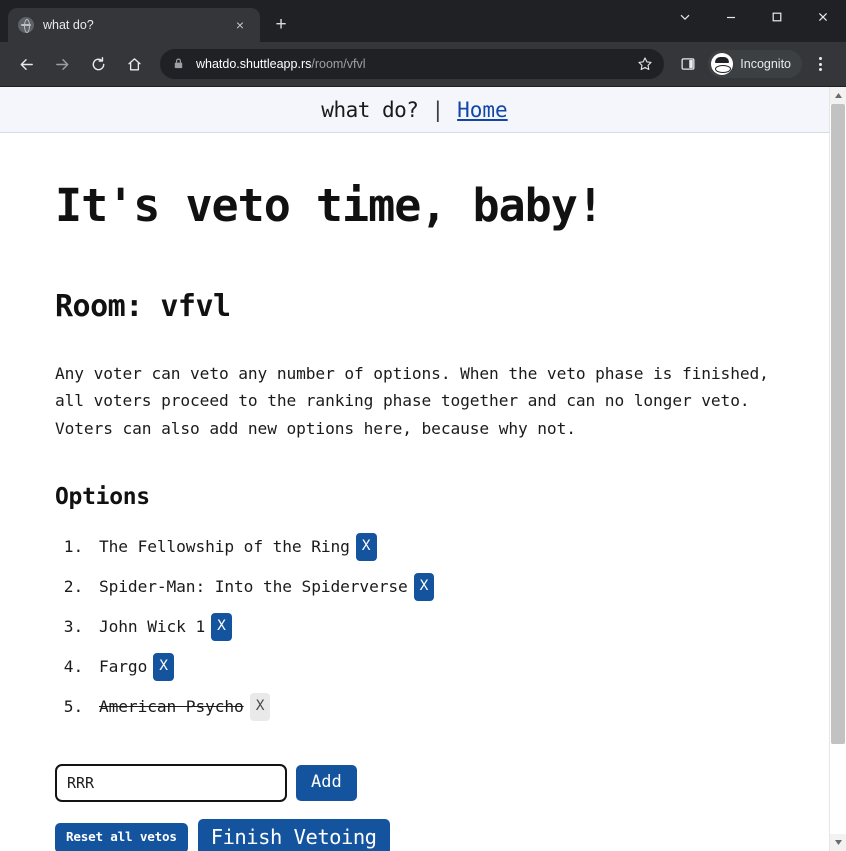 This screenshot has height=851, width=846. What do you see at coordinates (281, 25) in the screenshot?
I see `new-tab-button: +` at bounding box center [281, 25].